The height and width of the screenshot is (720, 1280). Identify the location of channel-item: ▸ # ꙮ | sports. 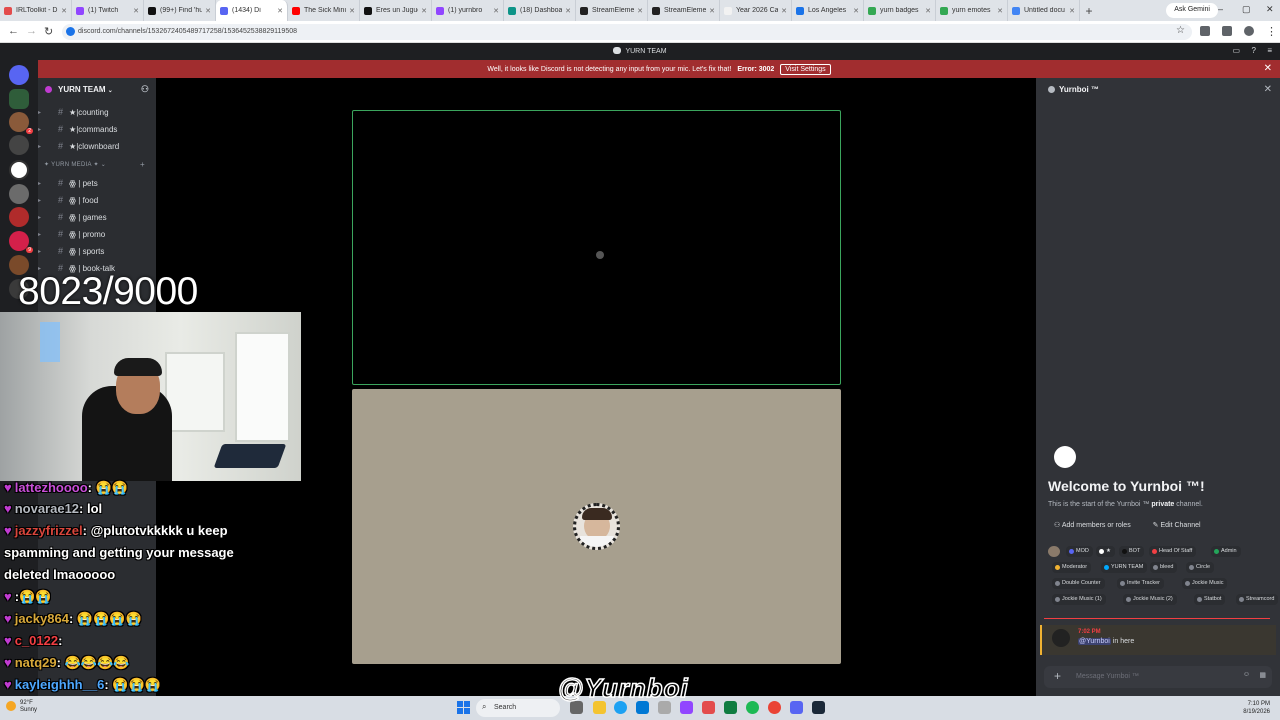
(97, 251).